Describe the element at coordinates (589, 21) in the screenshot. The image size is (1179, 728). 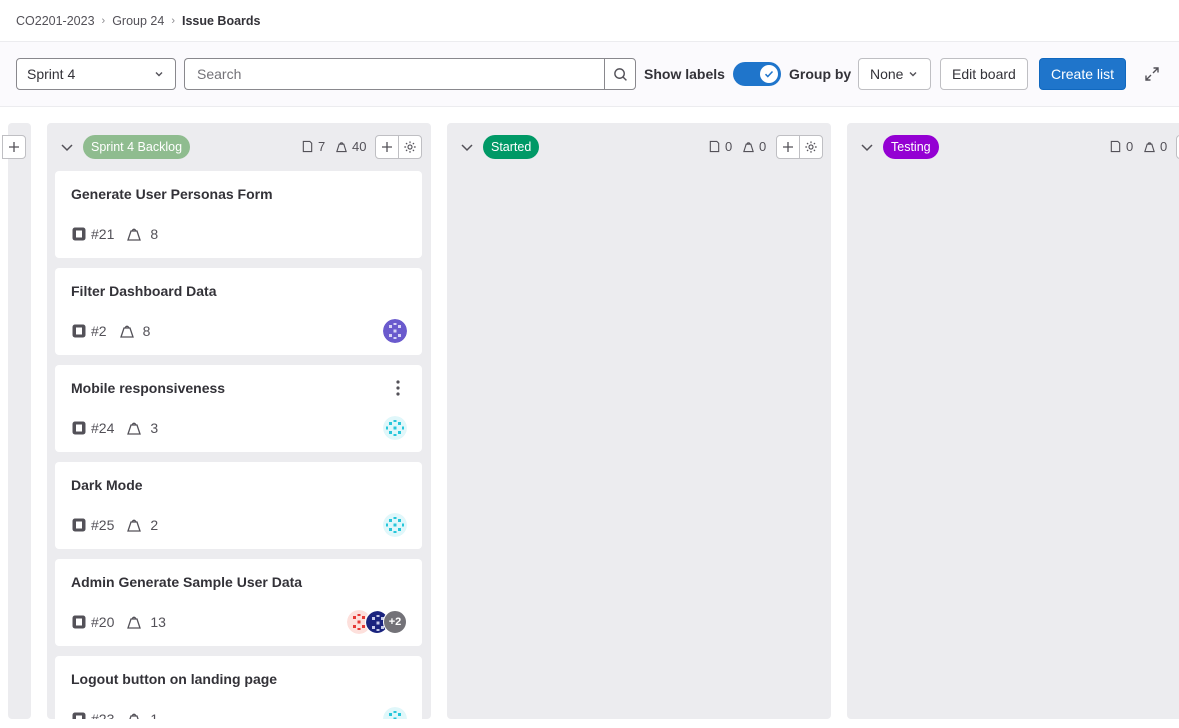
I see `breadcrumb: CO2201-2023 › Group 24 › Issue Boards` at that location.